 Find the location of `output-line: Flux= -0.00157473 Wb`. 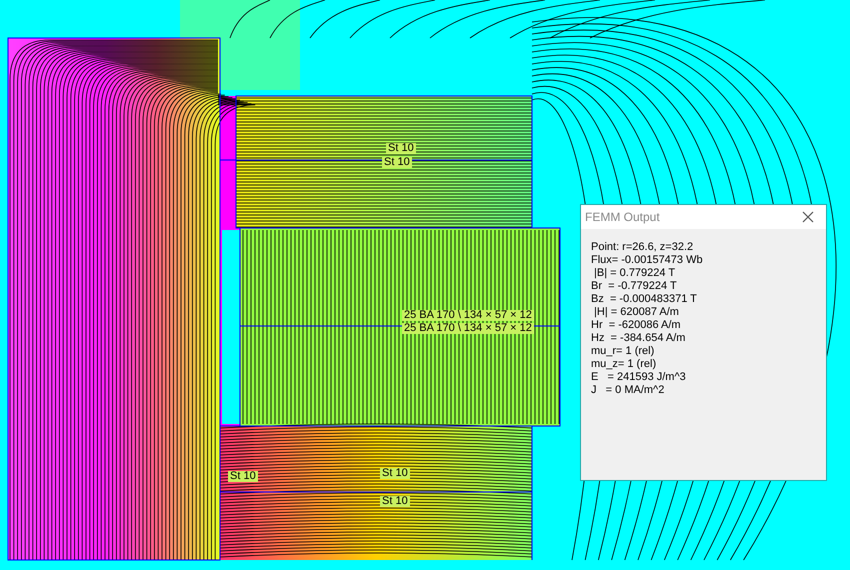

output-line: Flux= -0.00157473 Wb is located at coordinates (647, 260).